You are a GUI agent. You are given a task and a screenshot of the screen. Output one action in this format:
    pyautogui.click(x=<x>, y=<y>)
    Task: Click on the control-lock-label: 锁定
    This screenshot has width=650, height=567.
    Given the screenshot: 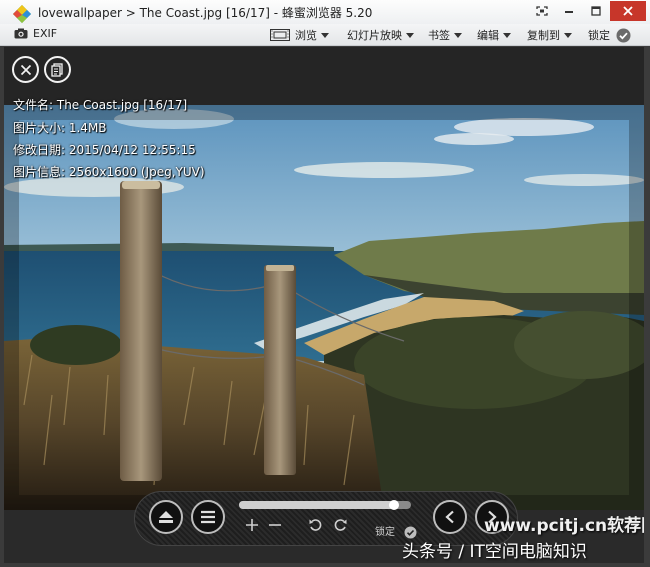 What is the action you would take?
    pyautogui.click(x=385, y=532)
    